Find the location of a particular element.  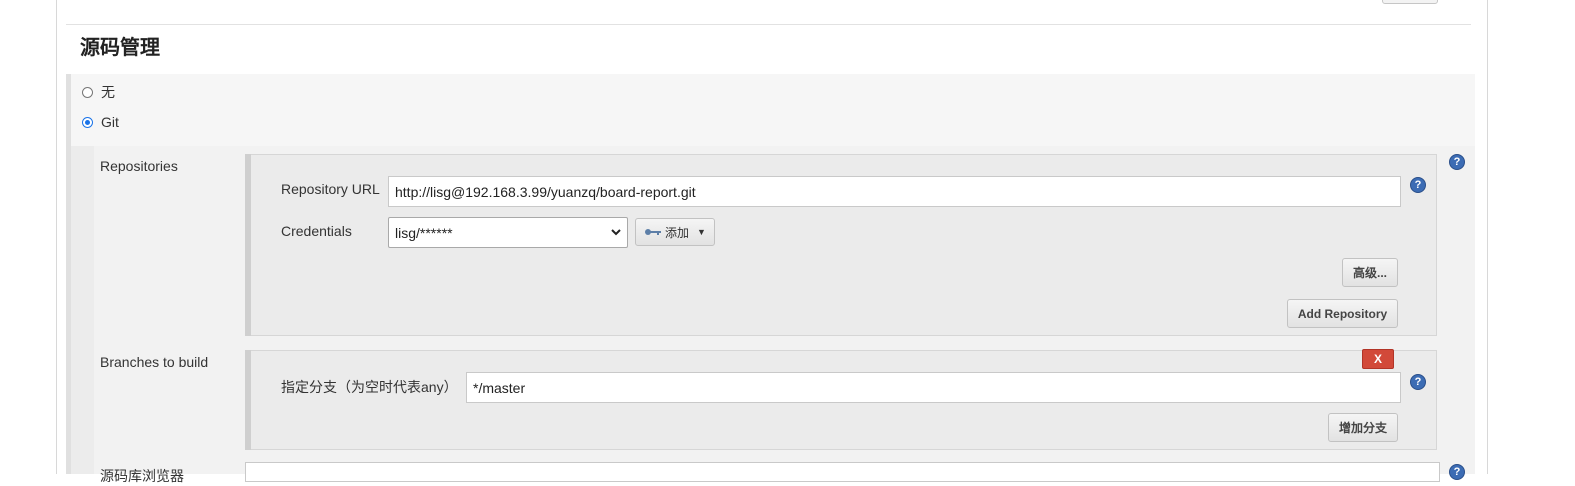

credentials-value: lisg/****** is located at coordinates (424, 232).